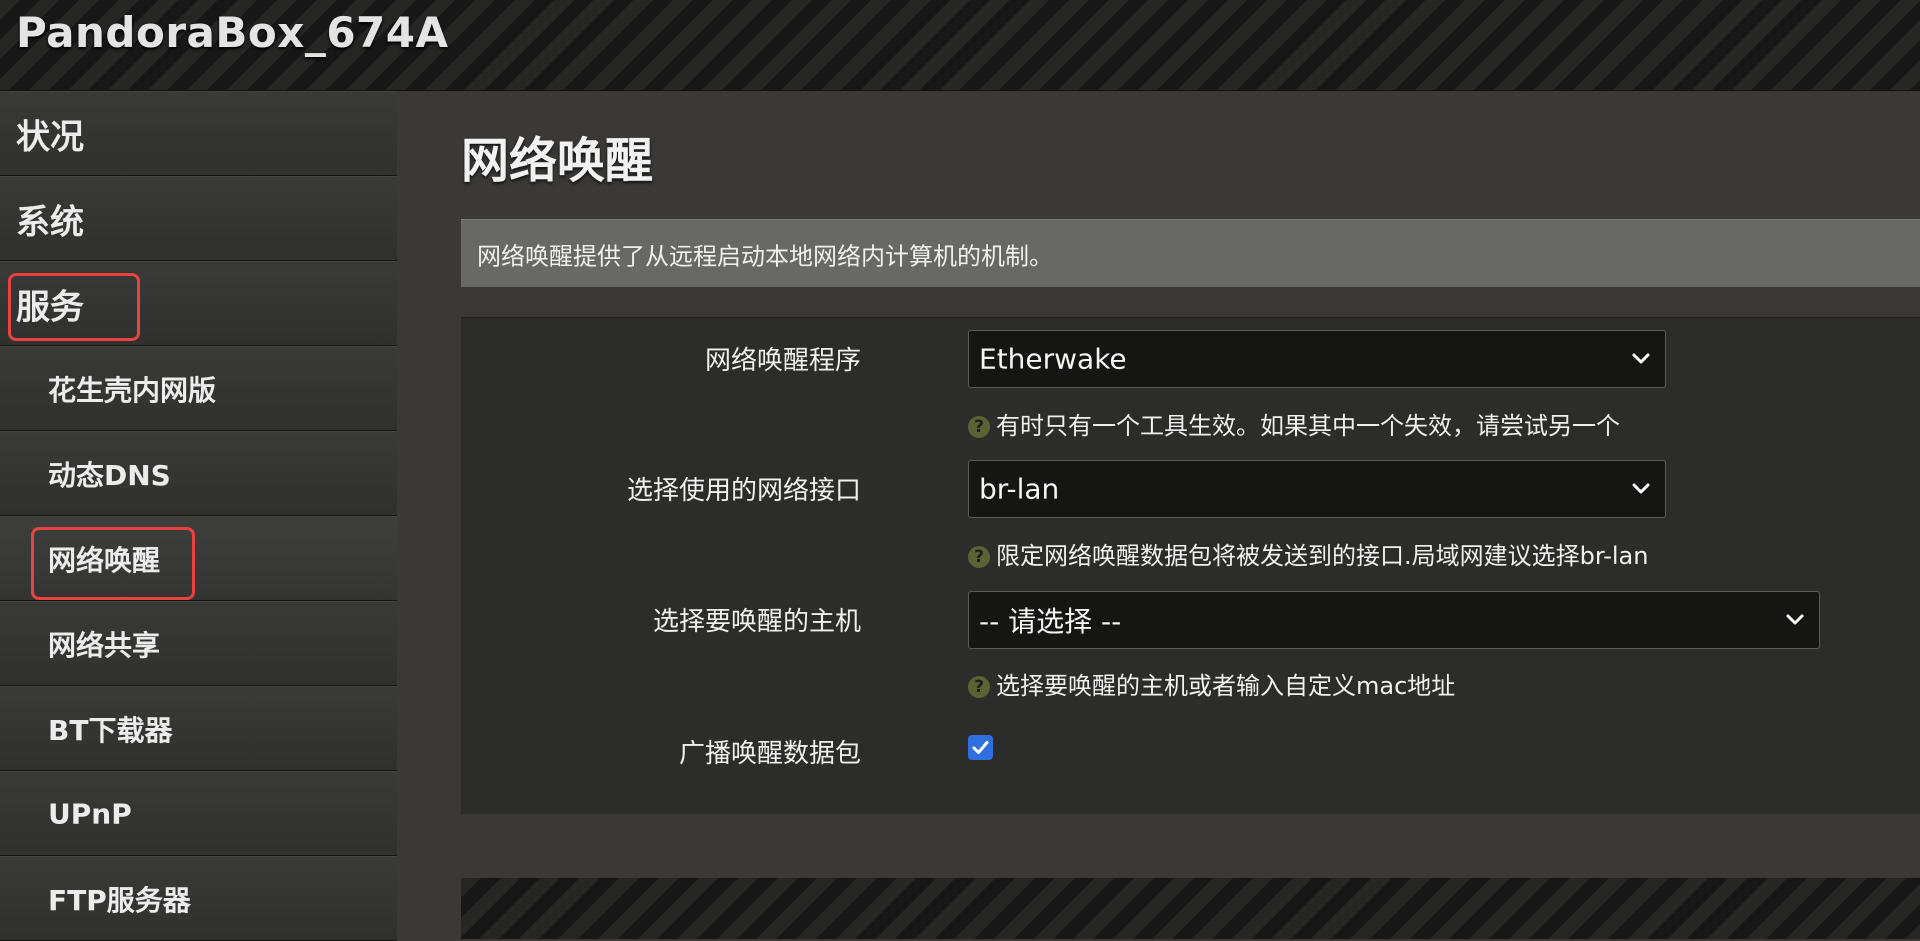 Image resolution: width=1920 pixels, height=941 pixels. Describe the element at coordinates (132, 390) in the screenshot. I see `sidebar-item-label: 花生壳内网版` at that location.